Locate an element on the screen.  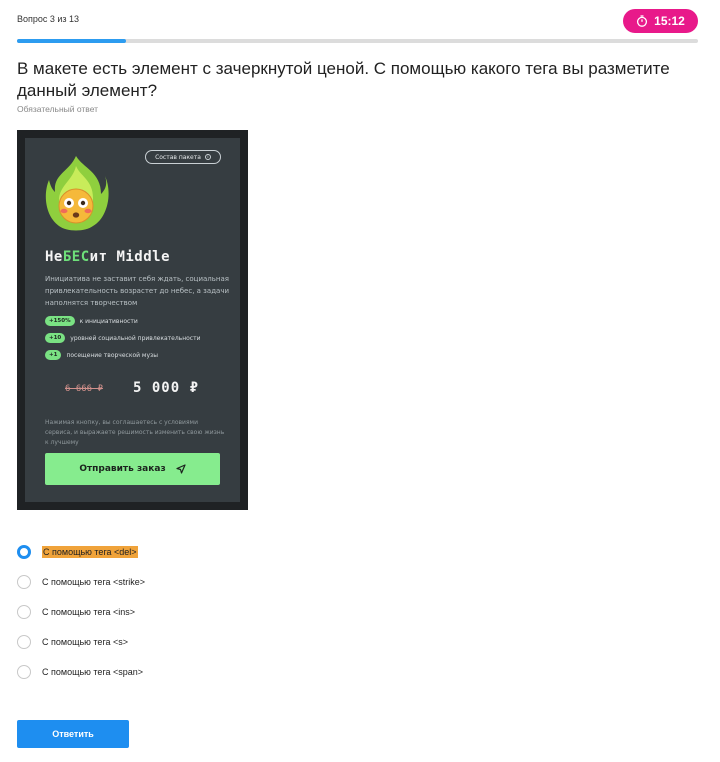
fire-mascot-icon is located at coordinates (77, 193).